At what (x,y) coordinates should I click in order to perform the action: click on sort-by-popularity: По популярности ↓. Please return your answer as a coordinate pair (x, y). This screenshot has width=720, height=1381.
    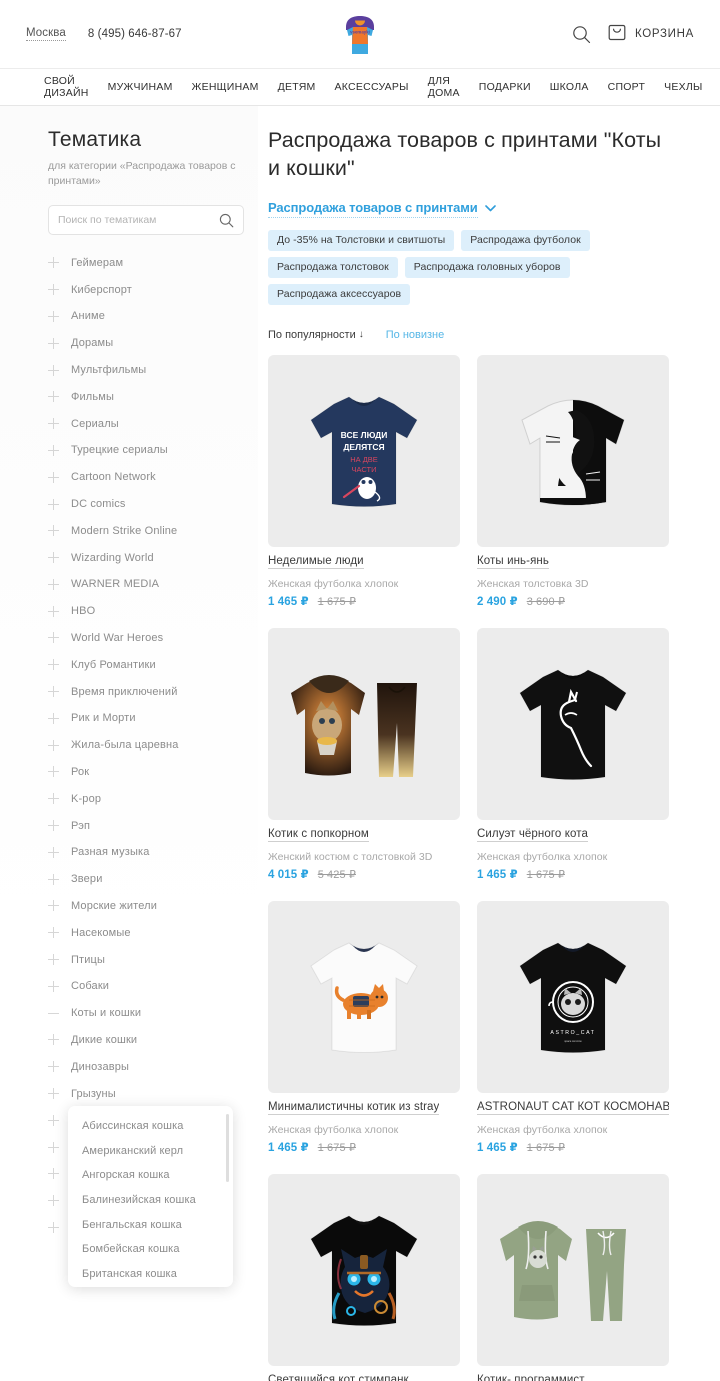
    Looking at the image, I should click on (316, 335).